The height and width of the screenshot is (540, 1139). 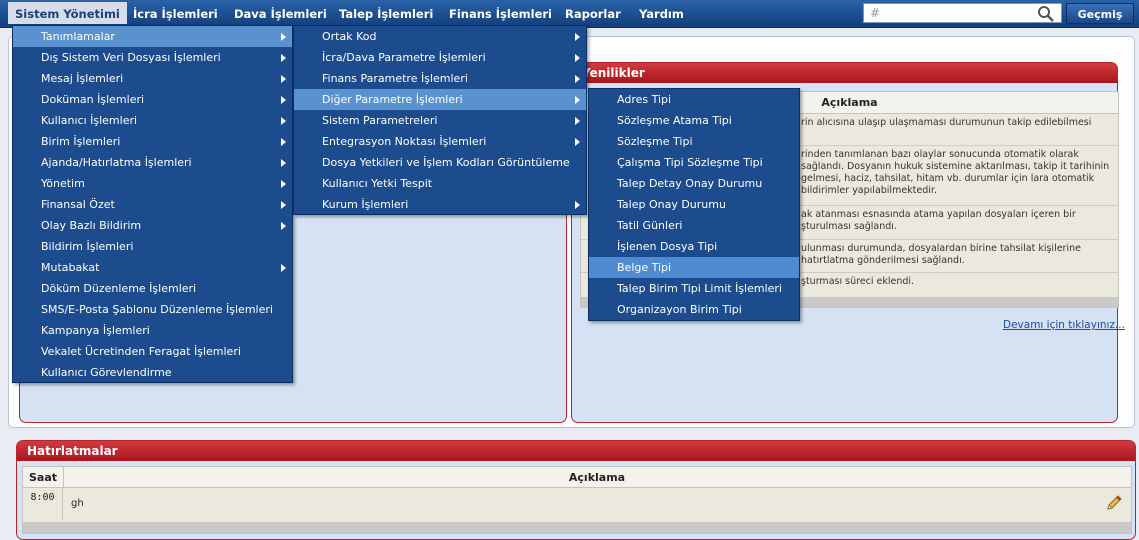 I want to click on menu-item-label: Birim İşlemleri, so click(x=81, y=141).